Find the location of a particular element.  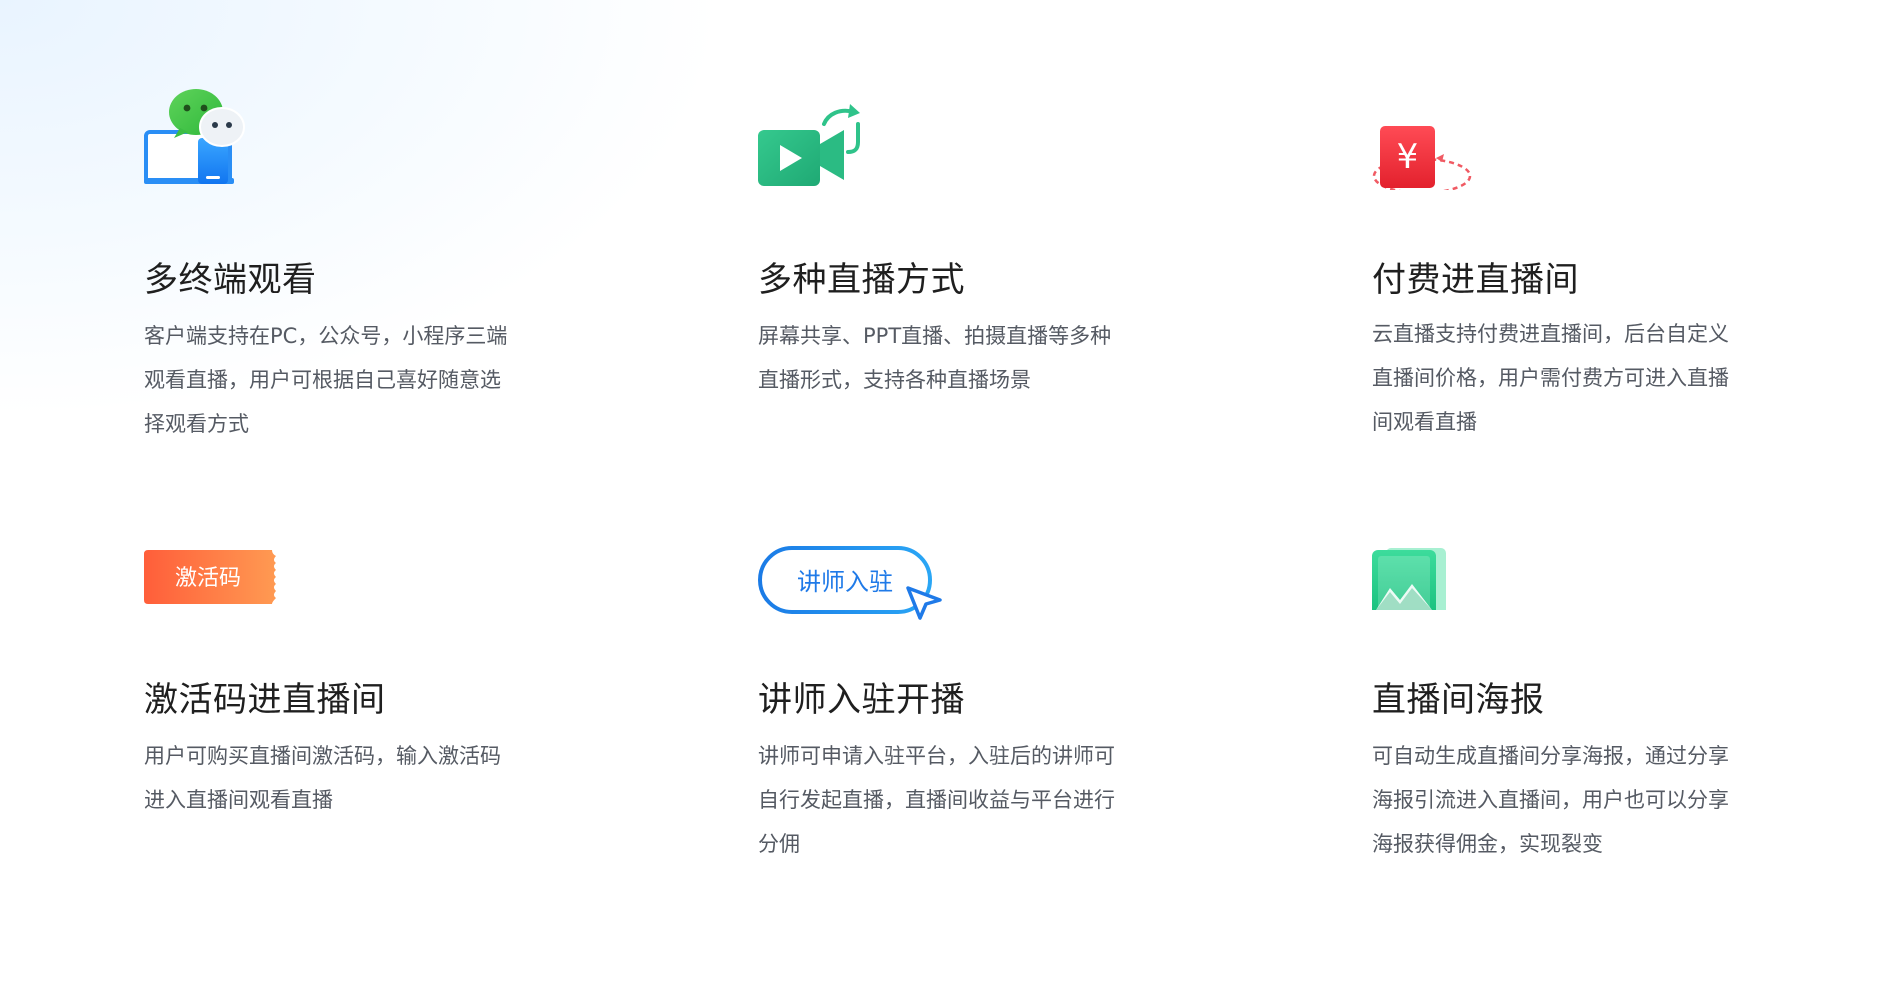

description-line: 用户可购买直播间激活码，输入激活码 is located at coordinates (322, 756).